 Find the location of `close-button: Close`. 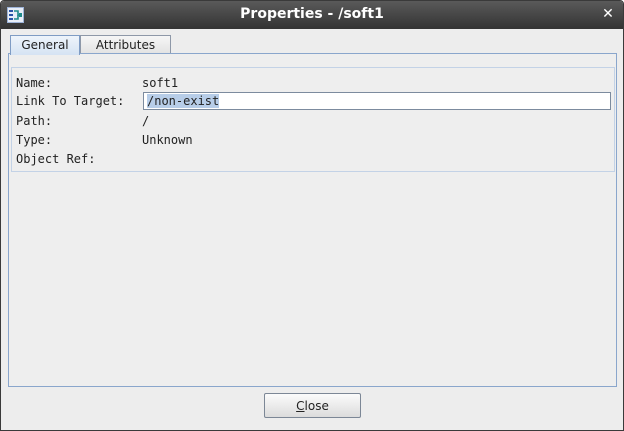

close-button: Close is located at coordinates (312, 405).